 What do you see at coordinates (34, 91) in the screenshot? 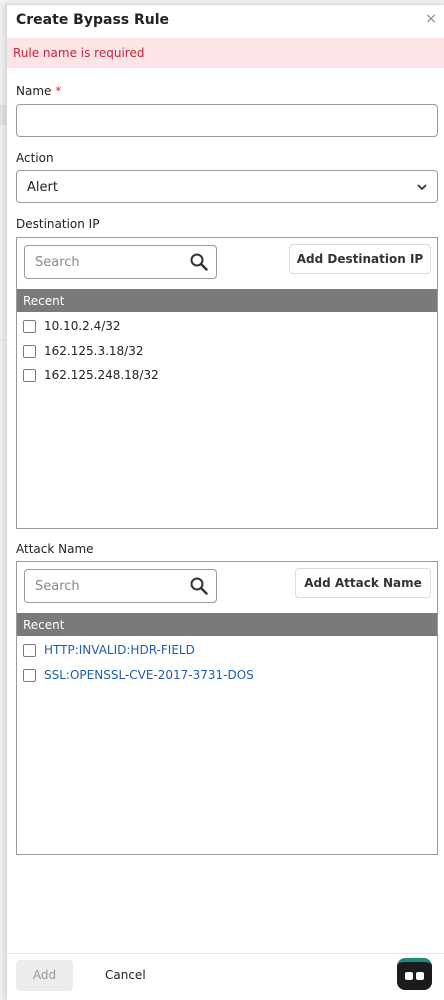
I see `name-label-text: Name` at bounding box center [34, 91].